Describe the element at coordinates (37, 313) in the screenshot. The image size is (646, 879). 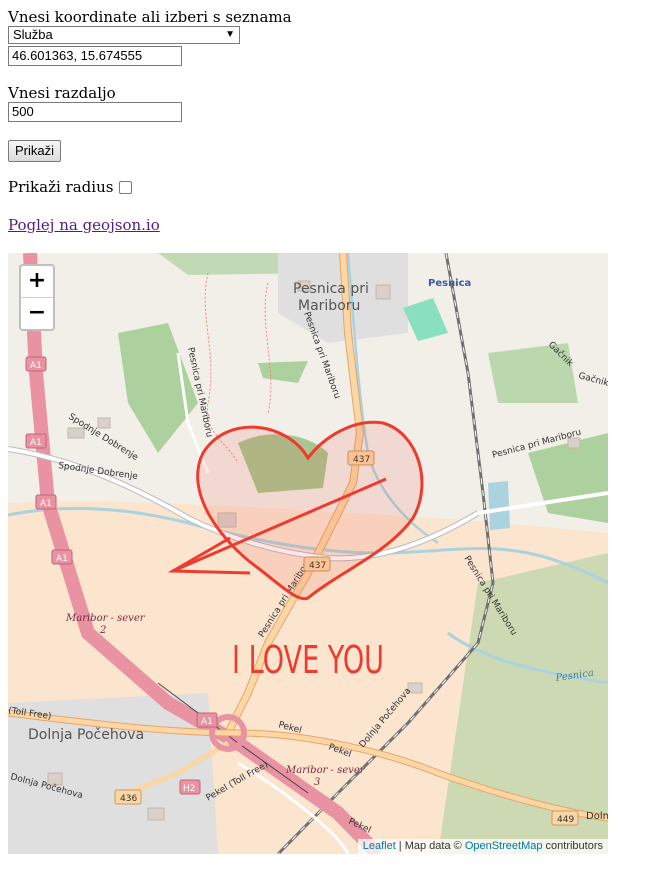
I see `zoom-out-button: −` at that location.